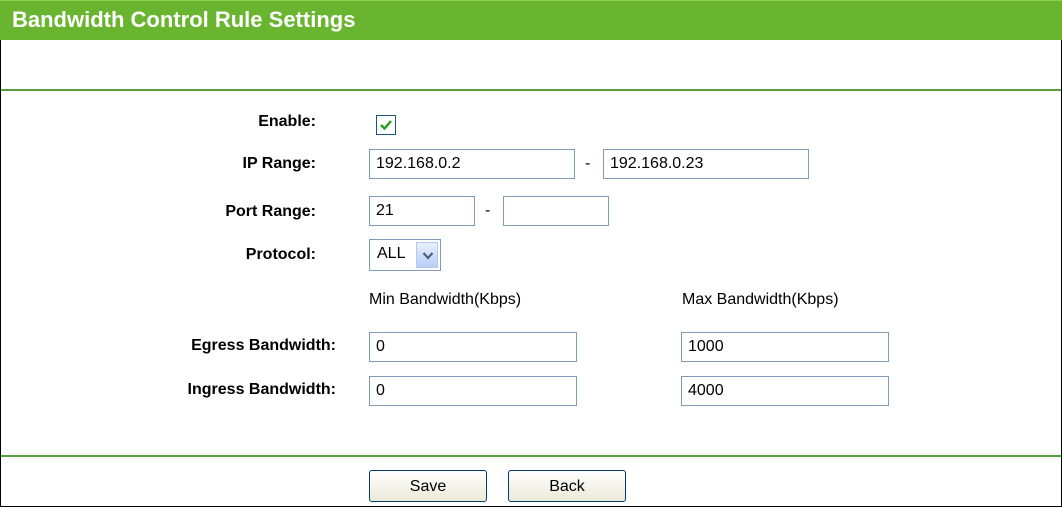  I want to click on chevron-down-icon, so click(428, 256).